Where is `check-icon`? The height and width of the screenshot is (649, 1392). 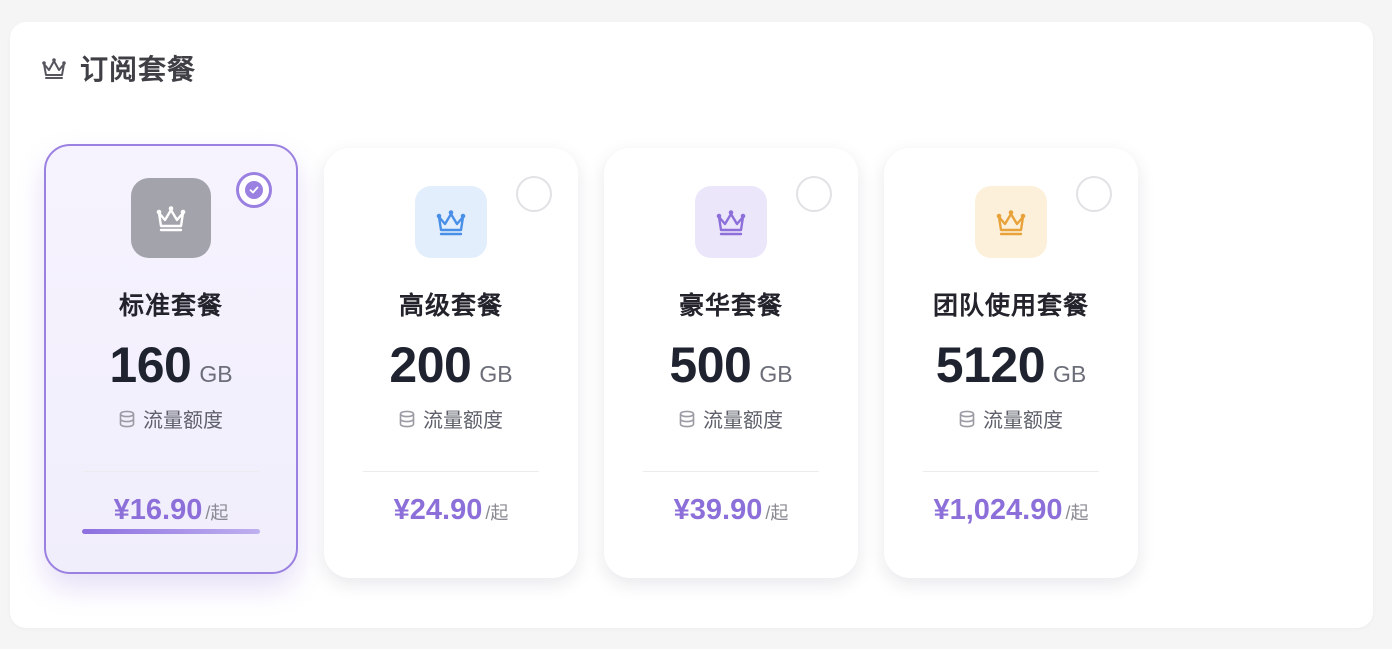 check-icon is located at coordinates (254, 190).